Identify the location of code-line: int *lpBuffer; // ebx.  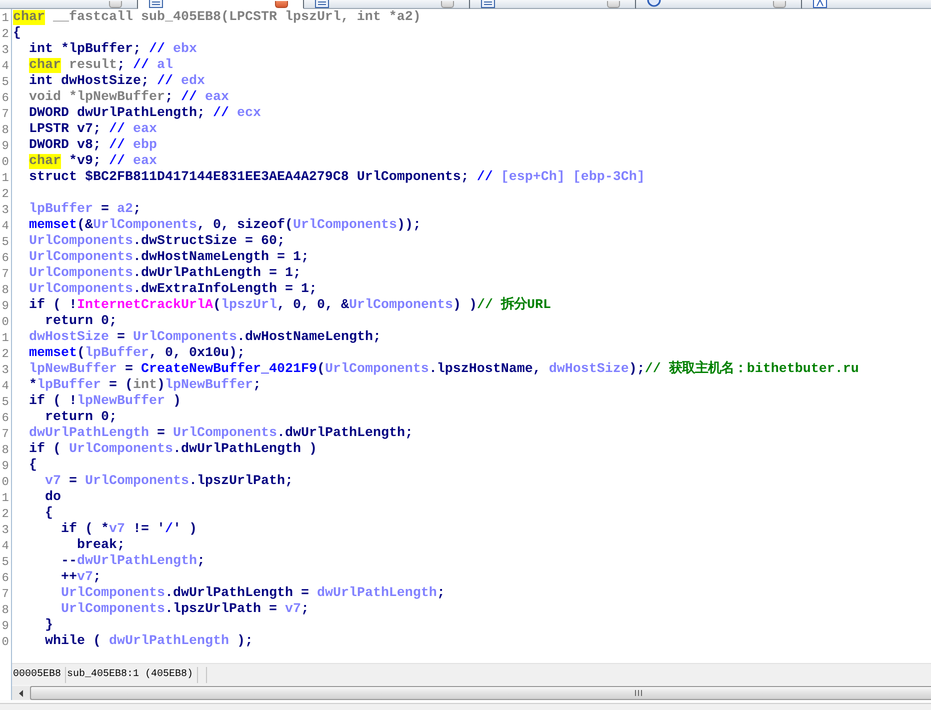
(113, 50).